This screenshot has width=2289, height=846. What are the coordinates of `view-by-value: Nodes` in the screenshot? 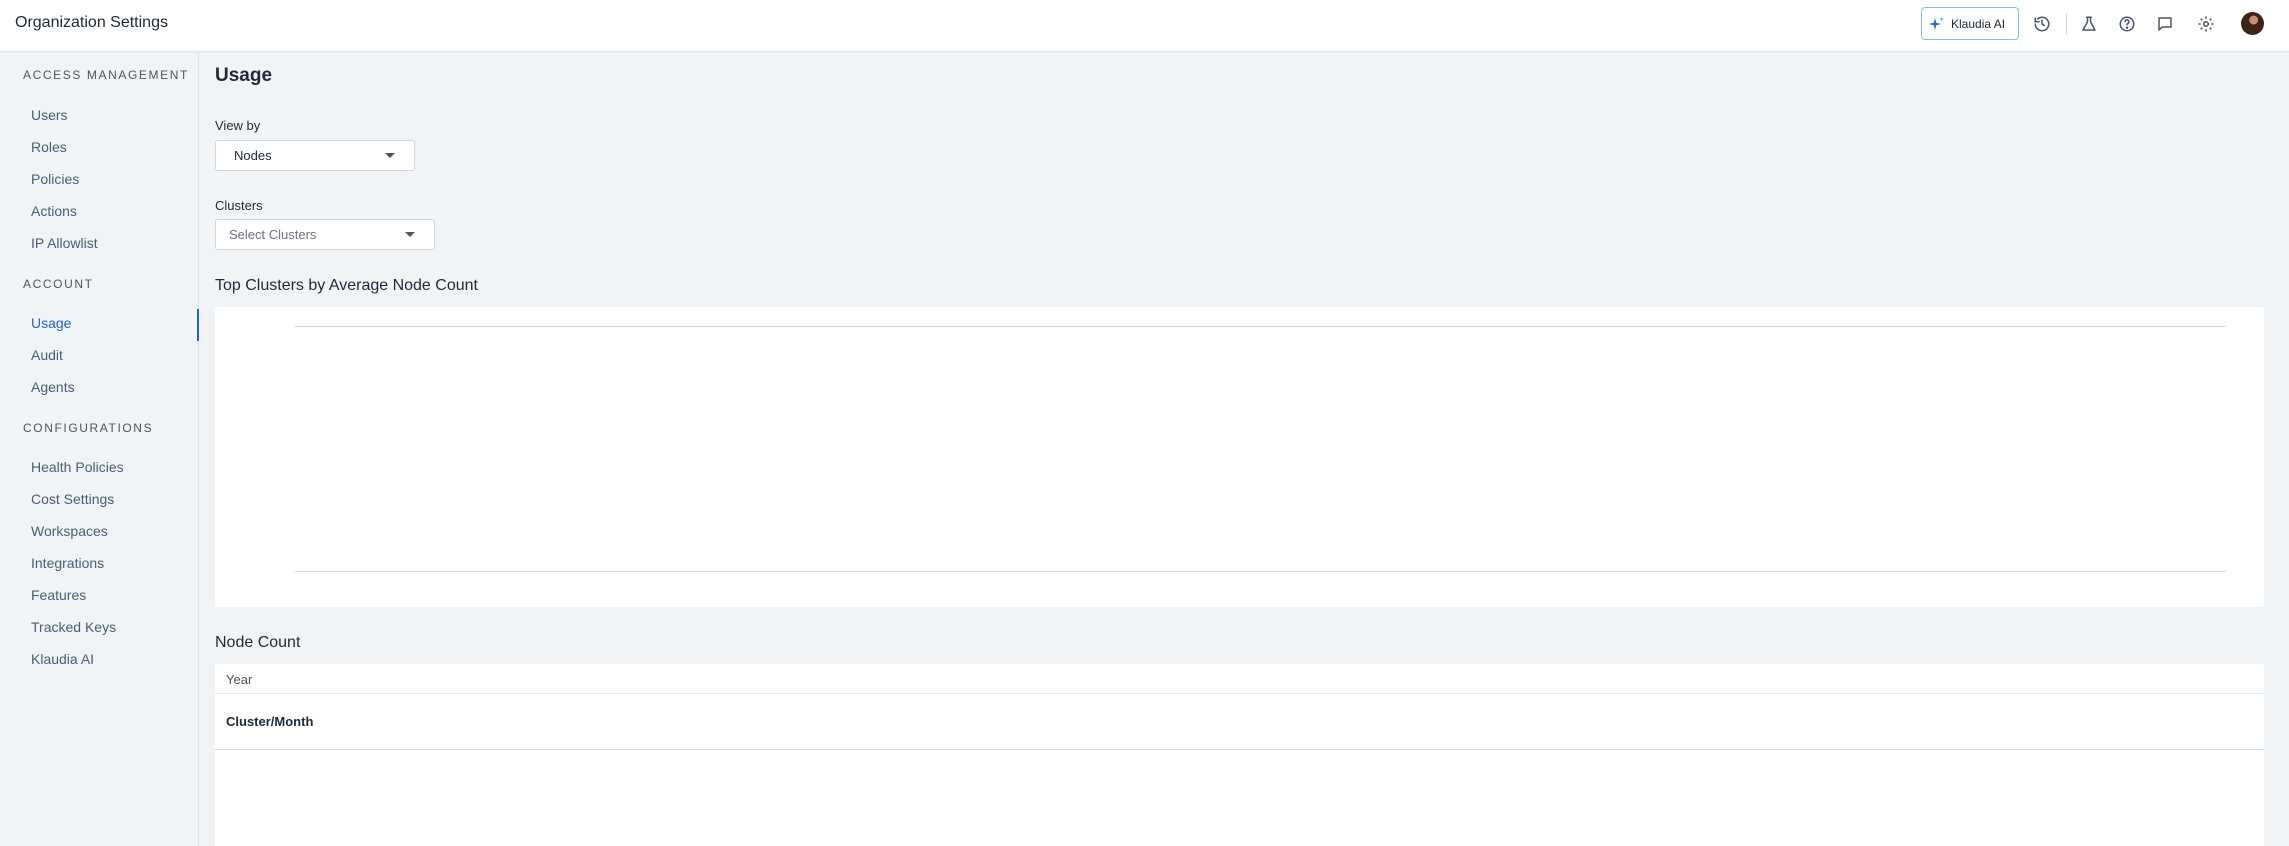 It's located at (253, 155).